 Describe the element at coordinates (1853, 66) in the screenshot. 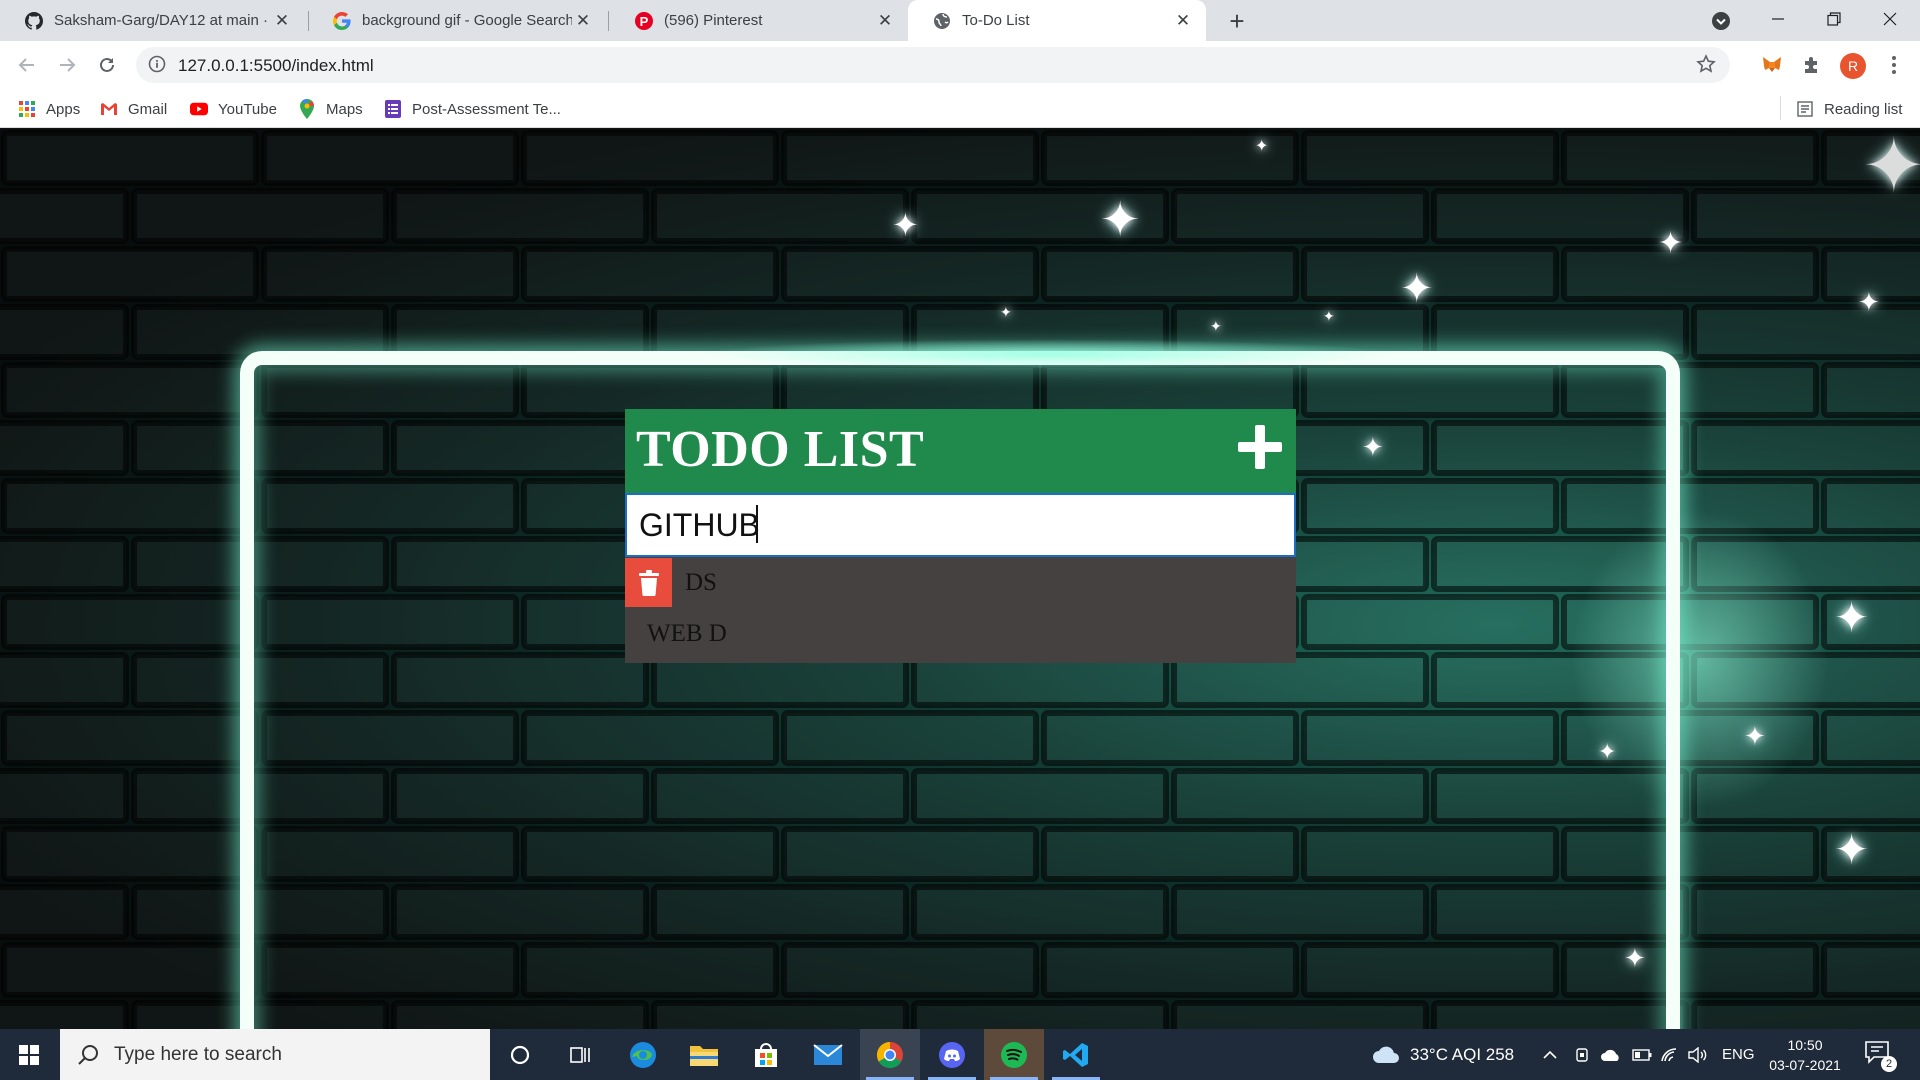

I see `profile-avatar: R` at that location.